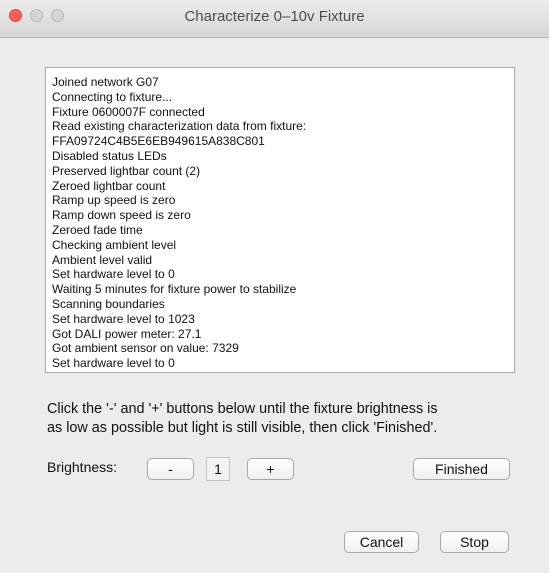 The width and height of the screenshot is (549, 573). What do you see at coordinates (158, 141) in the screenshot?
I see `log-line: FFA09724C4B5E6EB949615A838C801` at bounding box center [158, 141].